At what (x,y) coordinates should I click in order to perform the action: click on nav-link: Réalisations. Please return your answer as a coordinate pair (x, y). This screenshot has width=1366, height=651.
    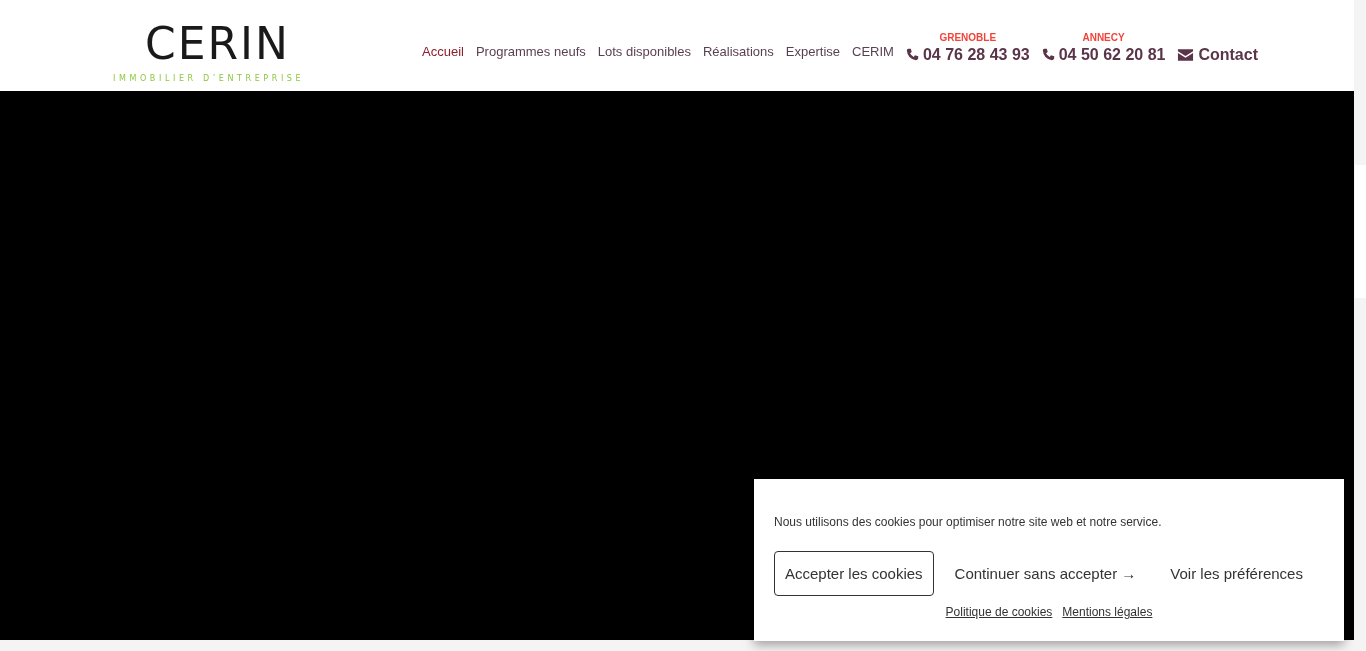
    Looking at the image, I should click on (738, 51).